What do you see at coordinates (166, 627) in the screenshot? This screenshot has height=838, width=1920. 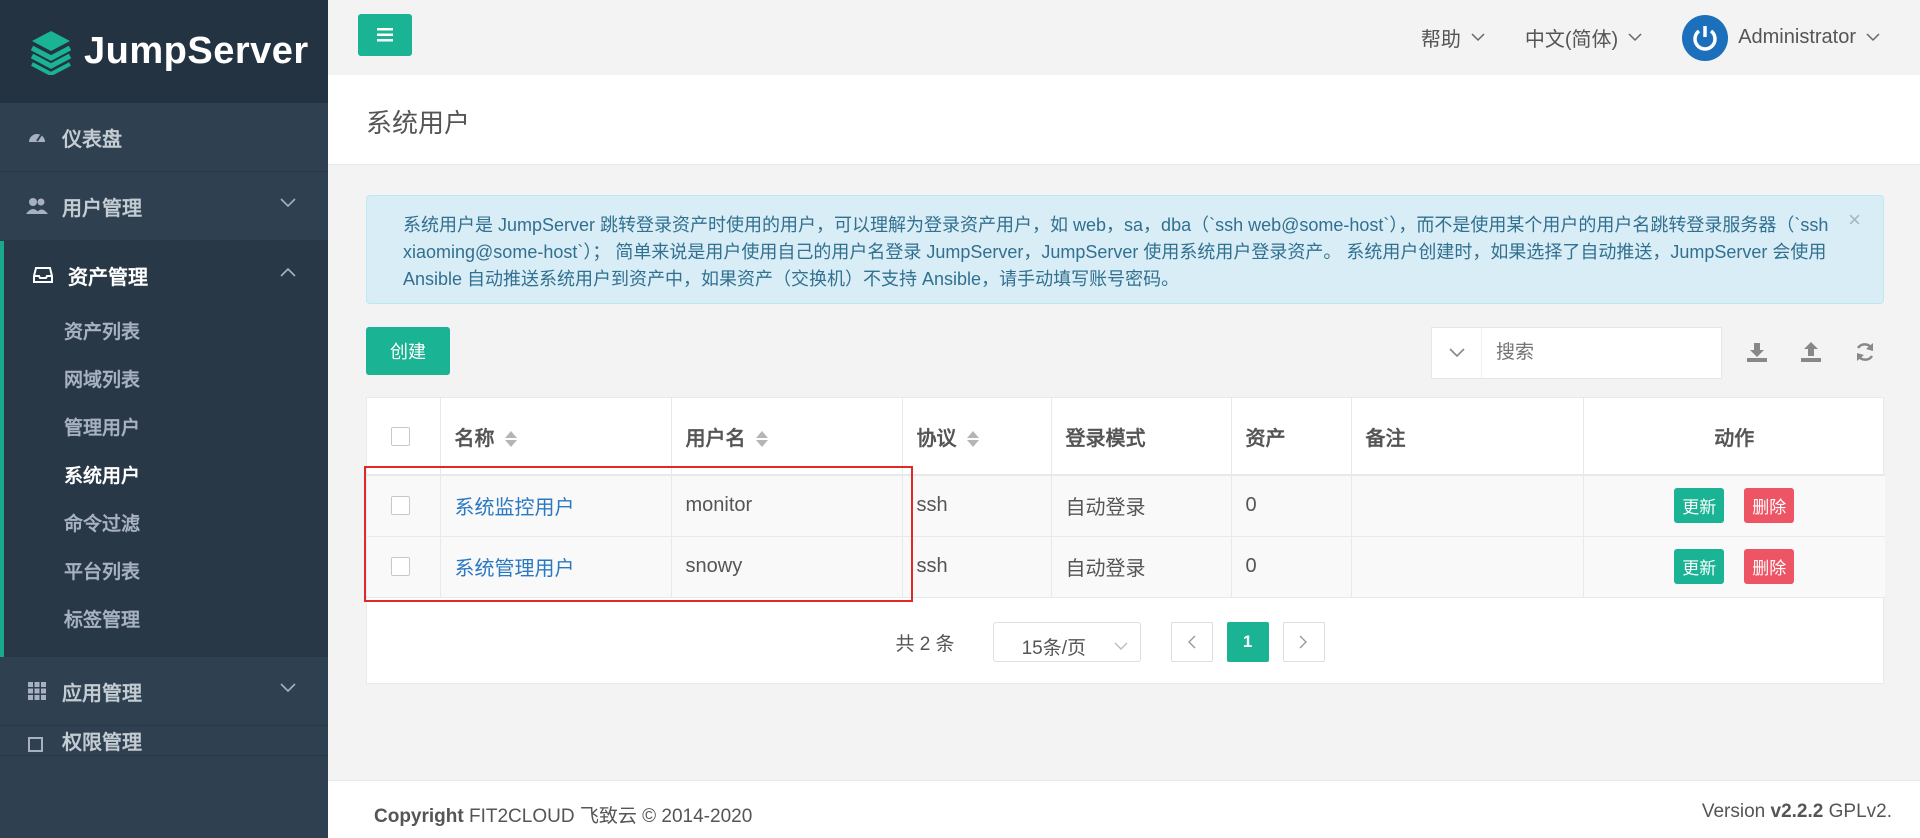 I see `sidebar-sub-label-management: 标签管理` at bounding box center [166, 627].